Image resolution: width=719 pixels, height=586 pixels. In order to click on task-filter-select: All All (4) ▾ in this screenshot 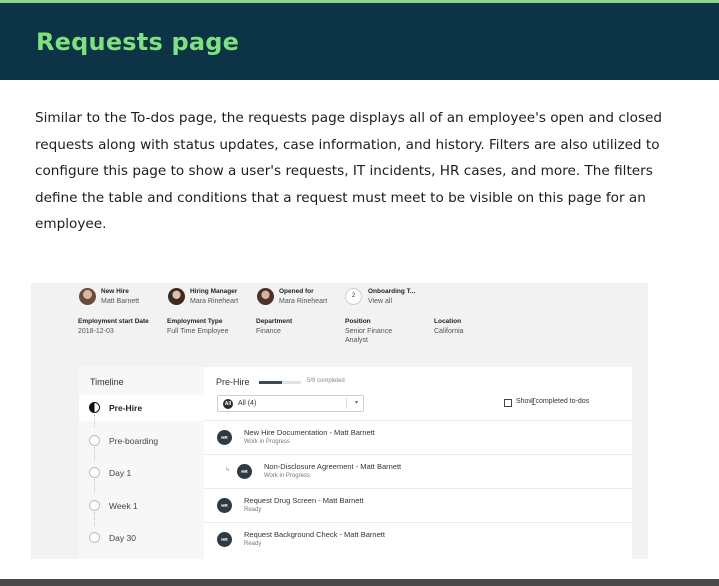, I will do `click(290, 403)`.